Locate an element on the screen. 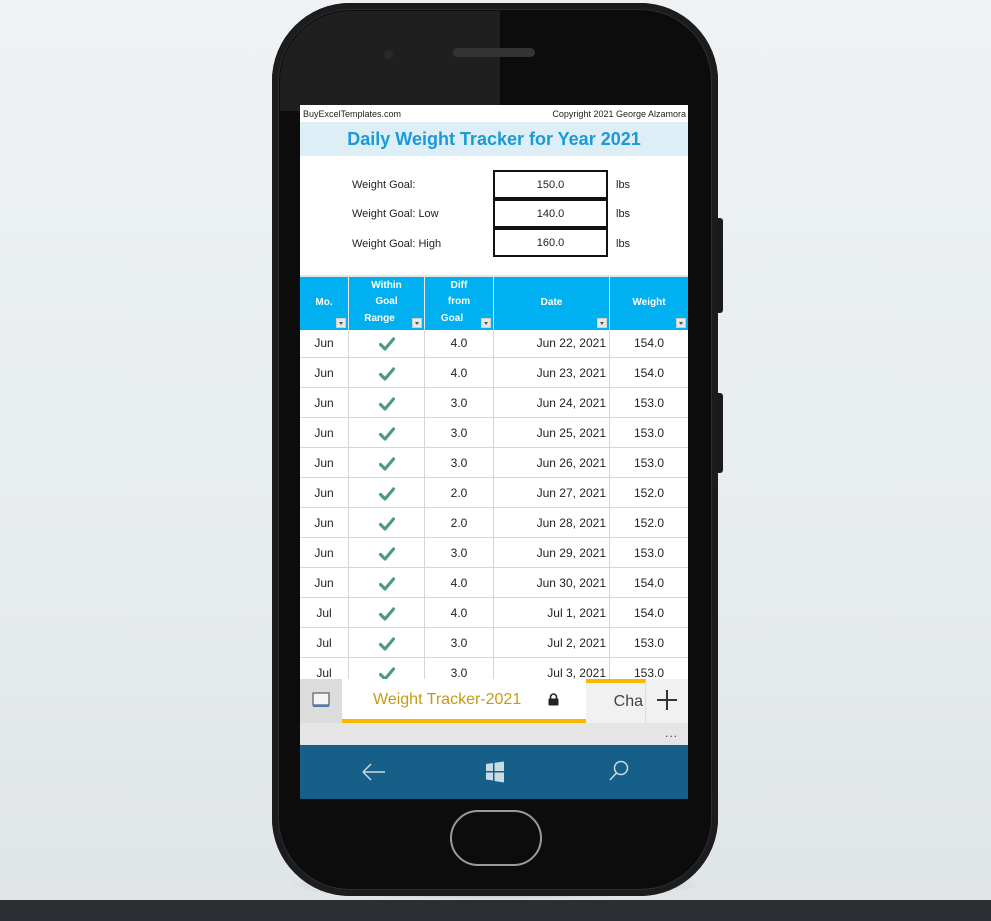 The height and width of the screenshot is (921, 991). date-cell: Jul 1, 2021 is located at coordinates (552, 613).